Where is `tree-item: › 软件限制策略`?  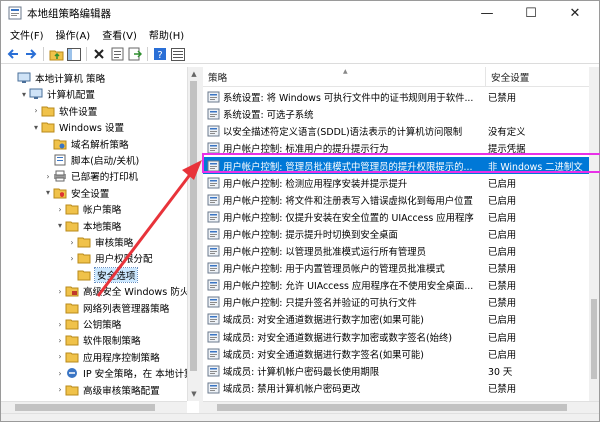
tree-item: › 软件限制策略 is located at coordinates (94, 340).